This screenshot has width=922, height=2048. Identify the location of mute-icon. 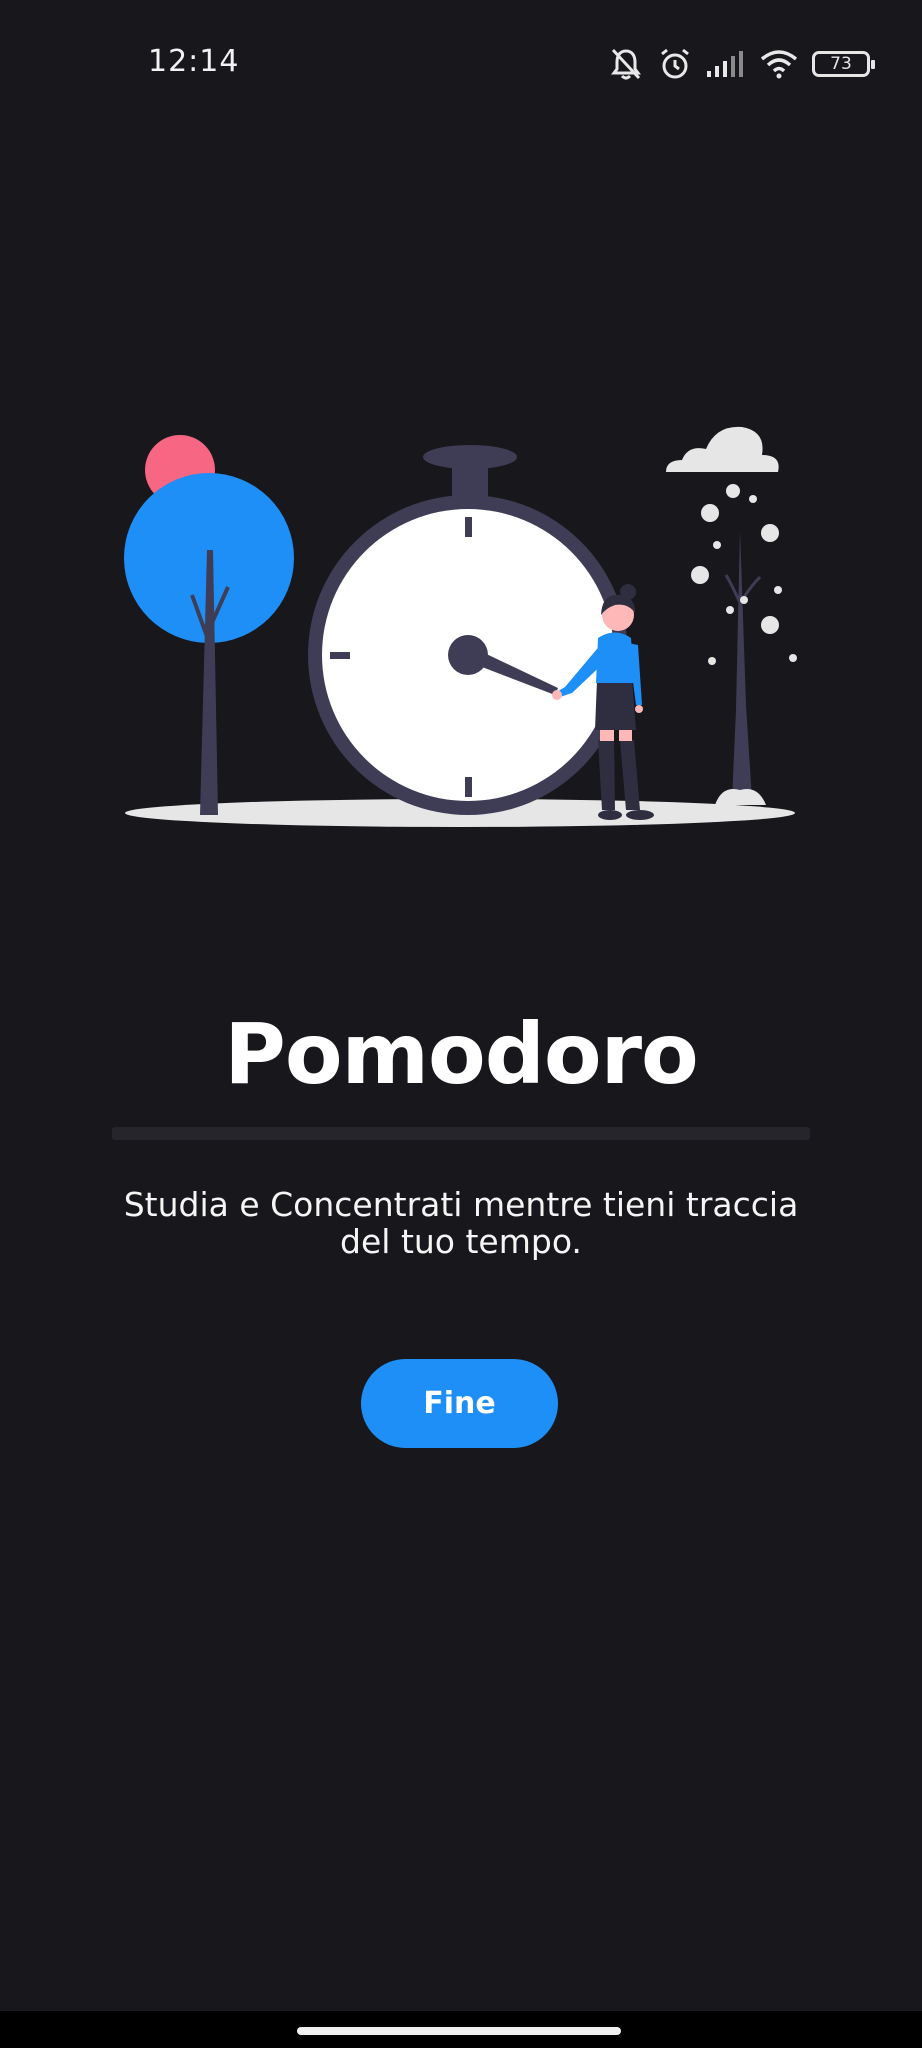
(626, 64).